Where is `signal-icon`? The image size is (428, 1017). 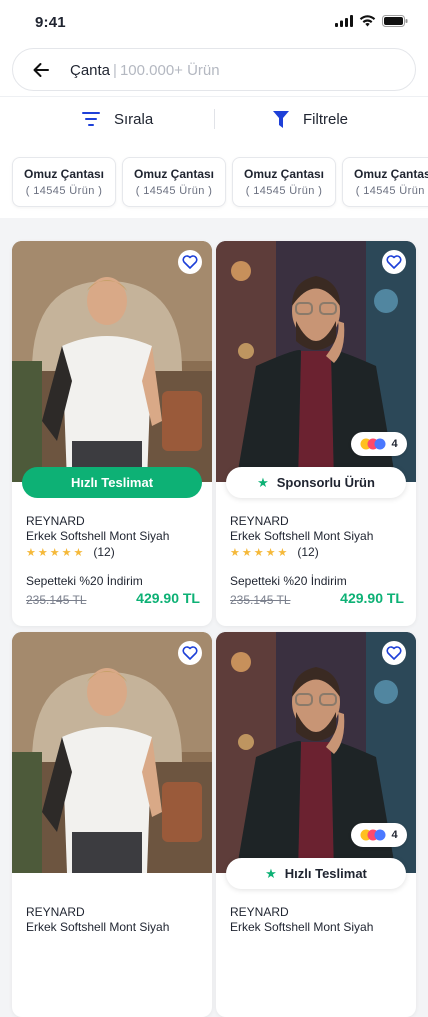 signal-icon is located at coordinates (344, 21).